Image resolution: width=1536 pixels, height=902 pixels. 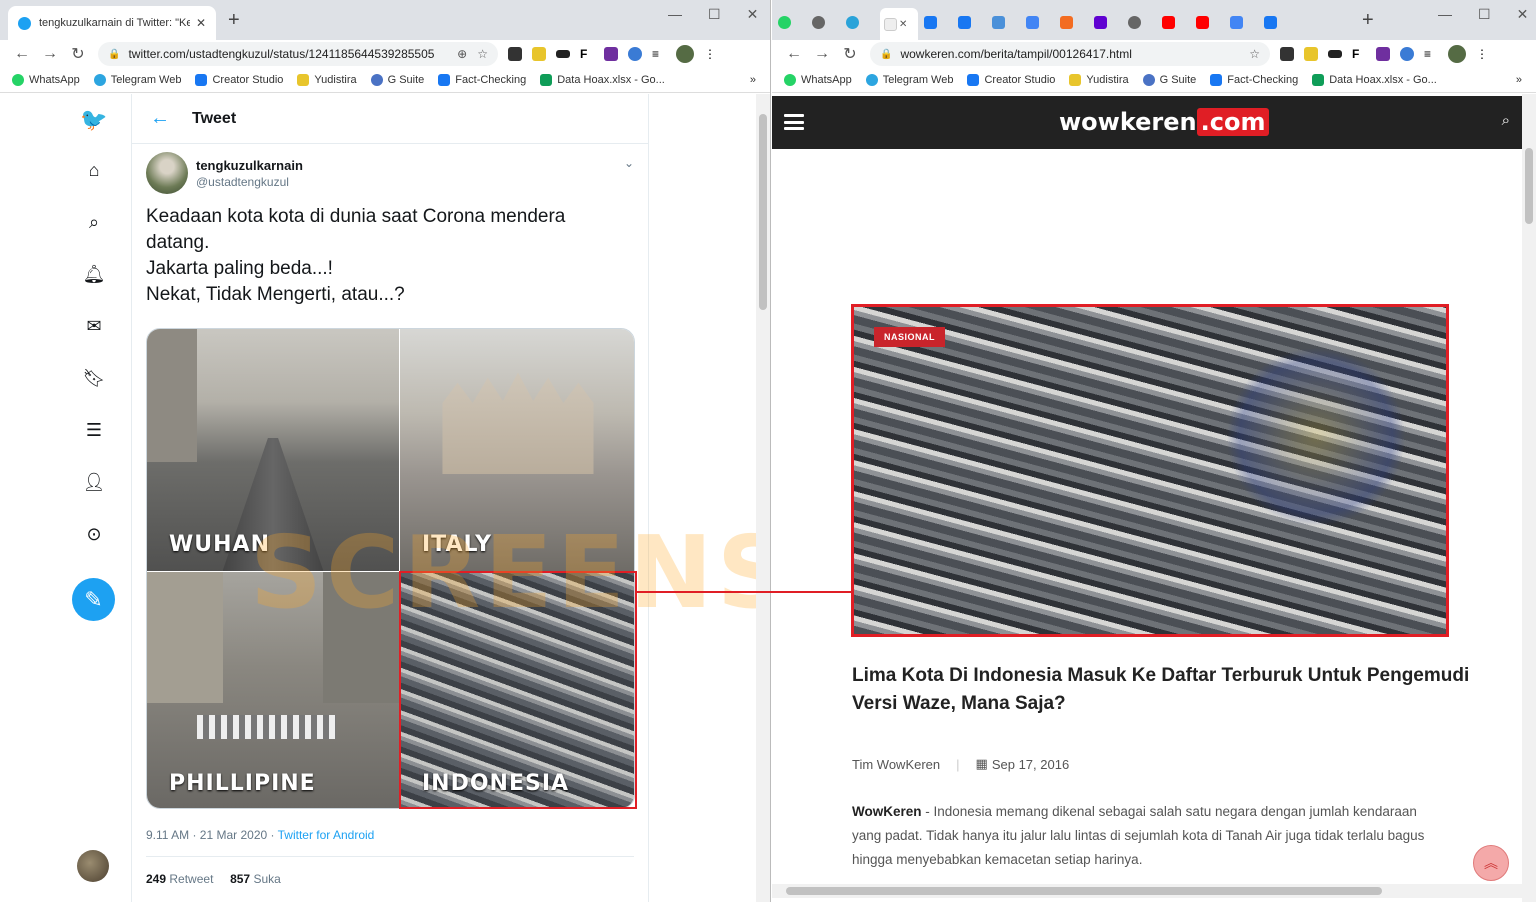 I want to click on media-italy: ITALY, so click(x=517, y=450).